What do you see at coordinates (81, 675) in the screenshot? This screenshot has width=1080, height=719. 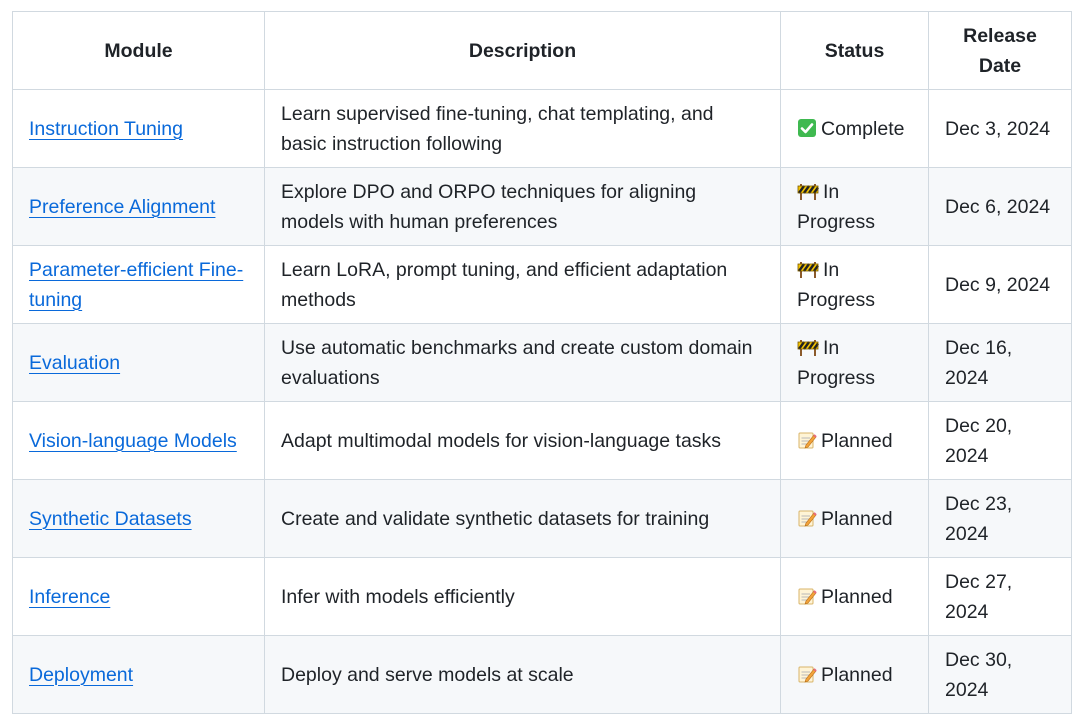 I see `module-link-deployment: Deployment` at bounding box center [81, 675].